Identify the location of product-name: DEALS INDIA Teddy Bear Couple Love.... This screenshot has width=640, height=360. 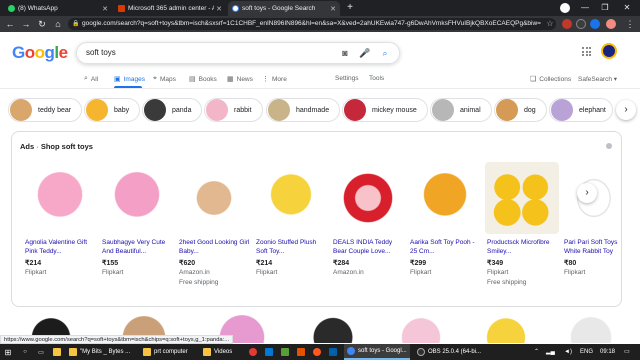
(369, 247).